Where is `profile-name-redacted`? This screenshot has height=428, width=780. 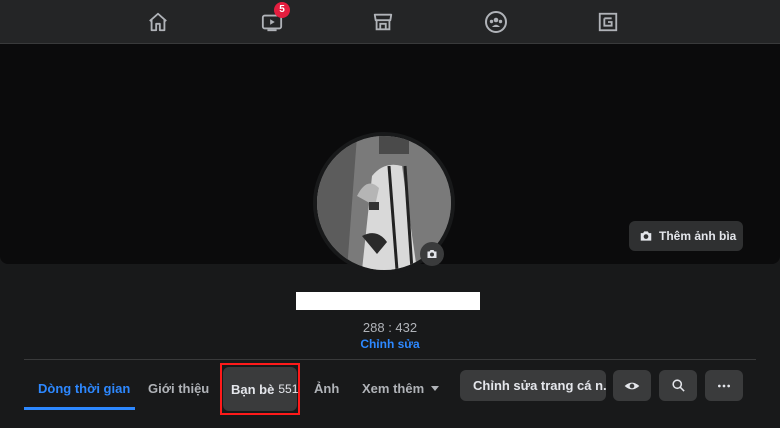
profile-name-redacted is located at coordinates (388, 301).